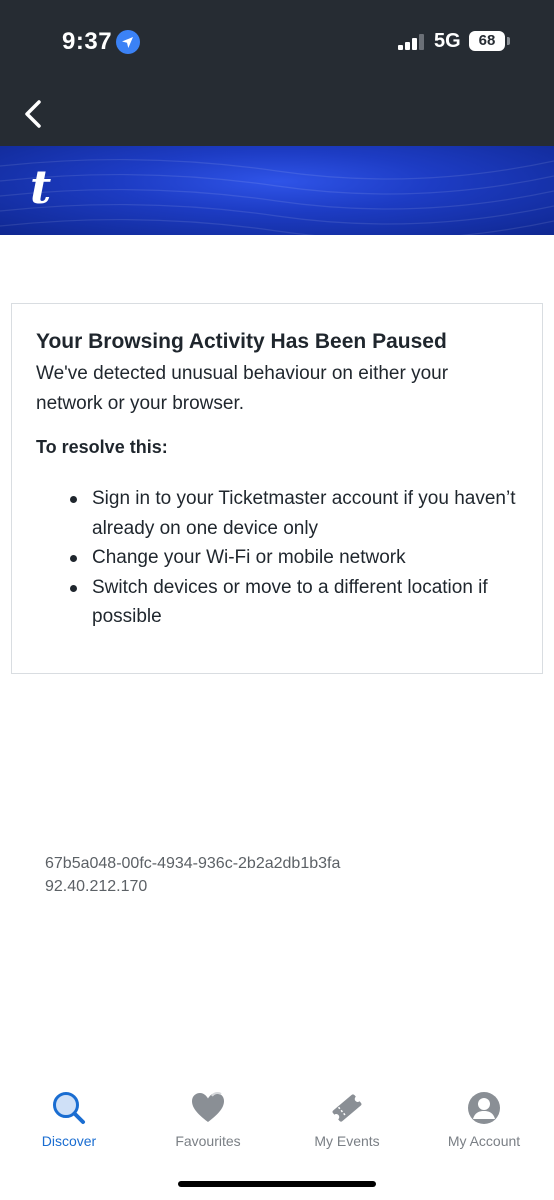 The height and width of the screenshot is (1200, 554). Describe the element at coordinates (277, 1184) in the screenshot. I see `home-indicator` at that location.